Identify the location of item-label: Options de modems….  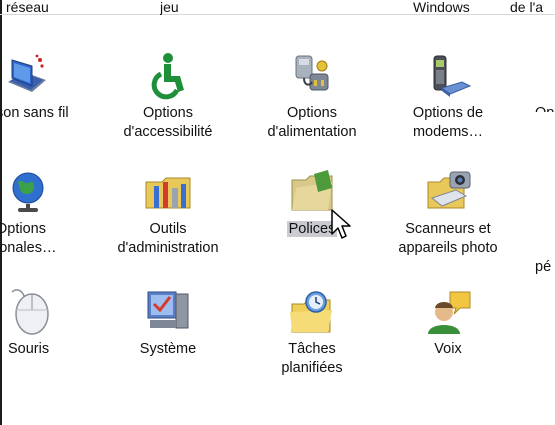
(448, 122).